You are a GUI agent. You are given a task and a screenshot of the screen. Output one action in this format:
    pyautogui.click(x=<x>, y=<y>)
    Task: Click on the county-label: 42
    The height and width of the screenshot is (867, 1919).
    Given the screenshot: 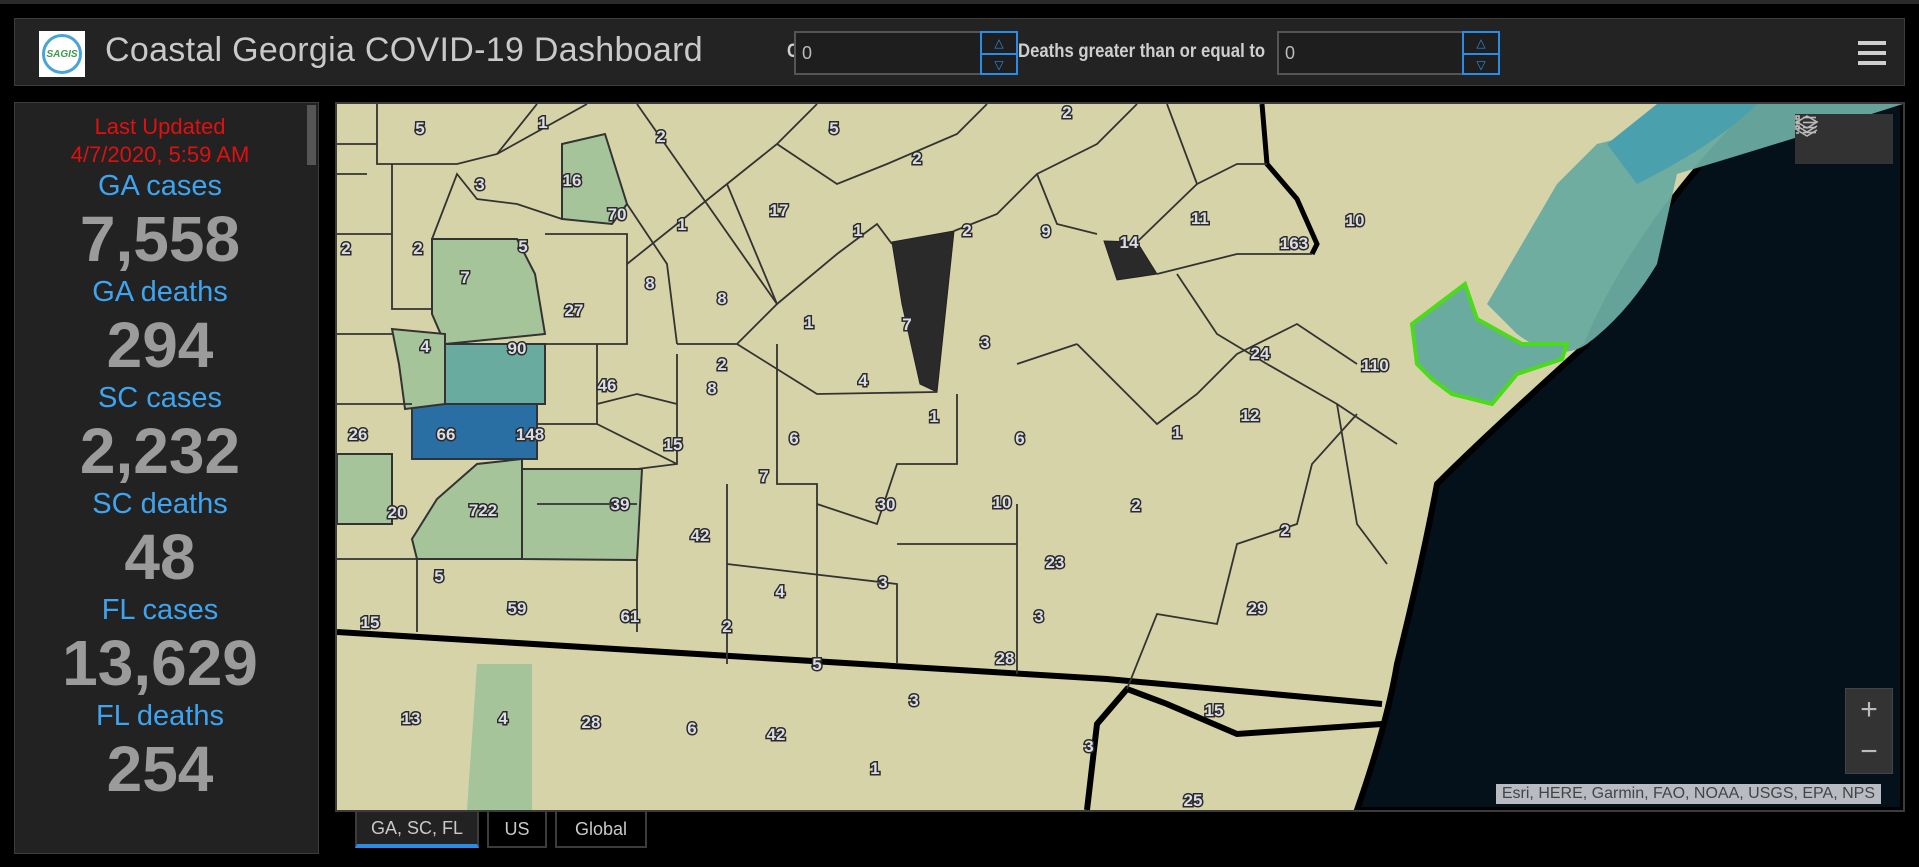 What is the action you would take?
    pyautogui.click(x=776, y=734)
    